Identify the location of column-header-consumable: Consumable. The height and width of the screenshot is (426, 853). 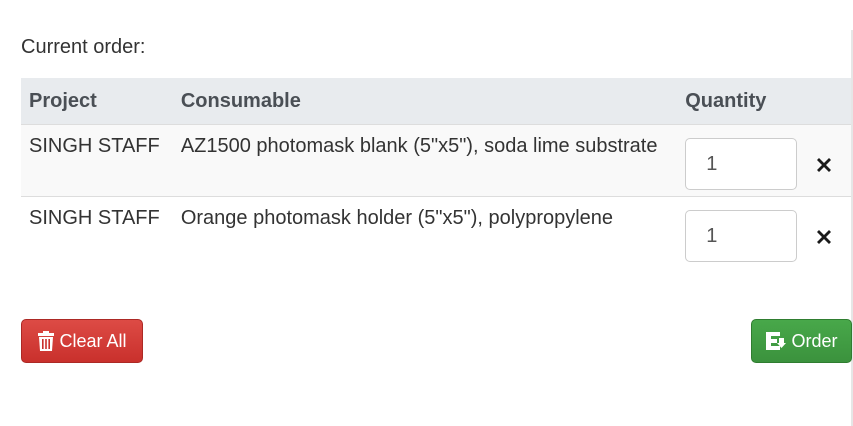
(425, 101).